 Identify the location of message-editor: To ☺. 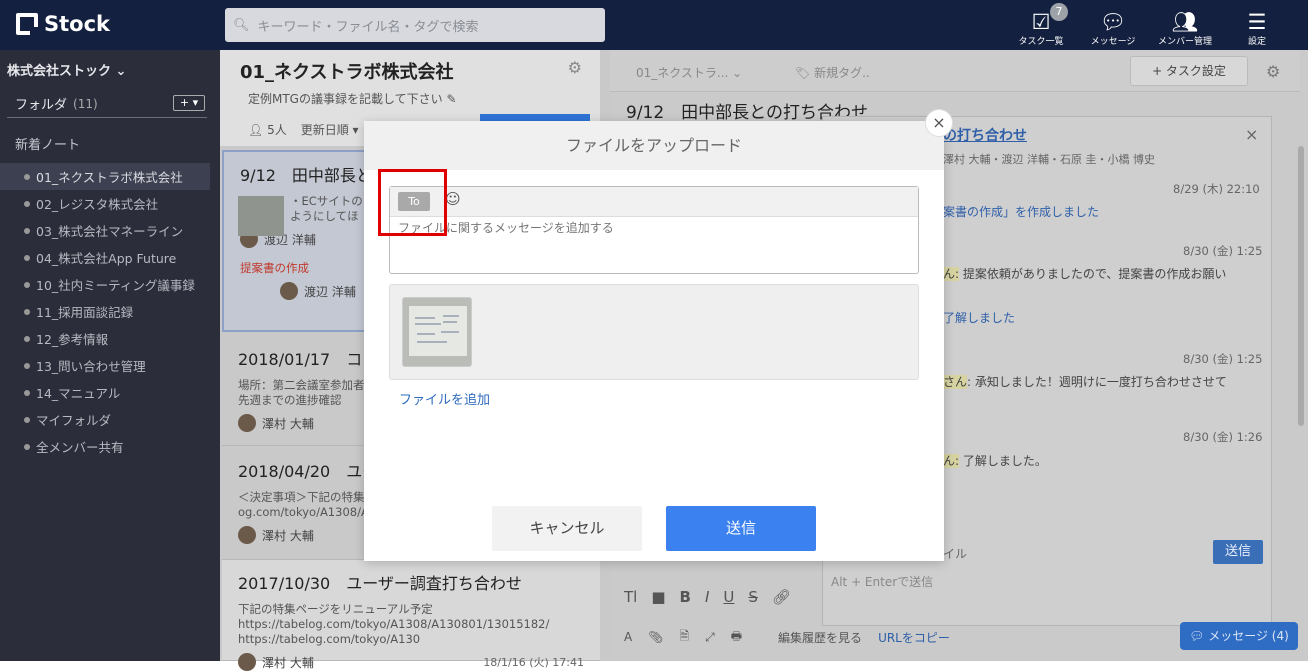
(654, 230).